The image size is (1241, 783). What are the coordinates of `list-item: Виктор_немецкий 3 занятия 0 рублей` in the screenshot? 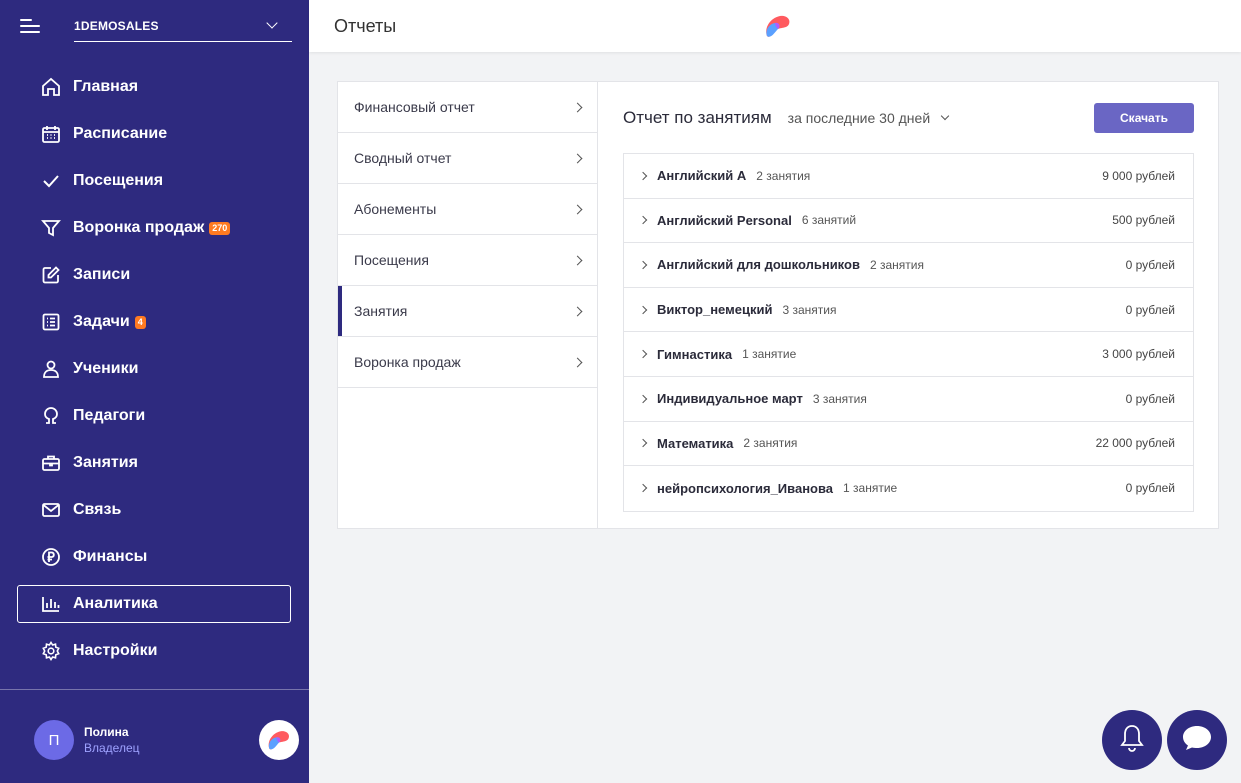 It's located at (908, 310).